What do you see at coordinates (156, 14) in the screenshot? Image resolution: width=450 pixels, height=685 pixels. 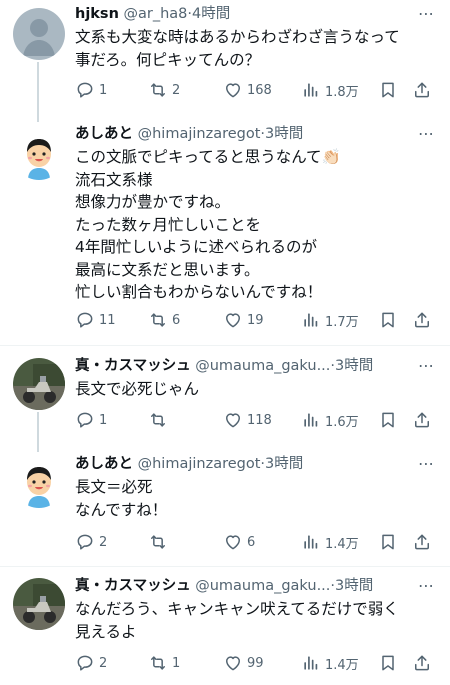 I see `author-handle: @ar_ha8` at bounding box center [156, 14].